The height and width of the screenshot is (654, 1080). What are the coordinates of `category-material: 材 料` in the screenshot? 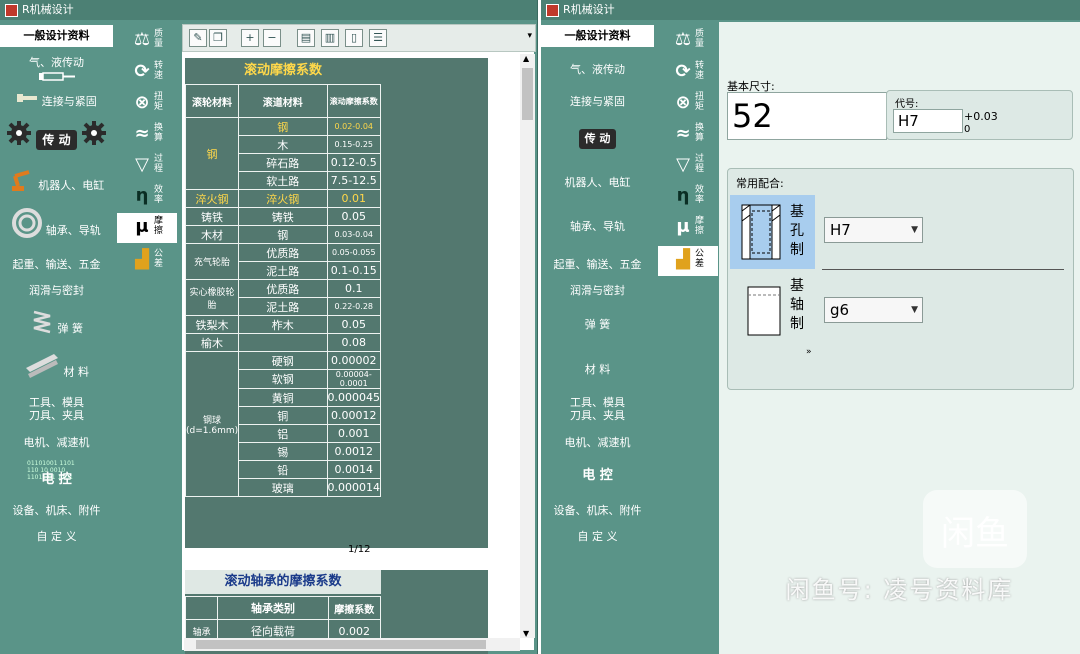 It's located at (56, 370).